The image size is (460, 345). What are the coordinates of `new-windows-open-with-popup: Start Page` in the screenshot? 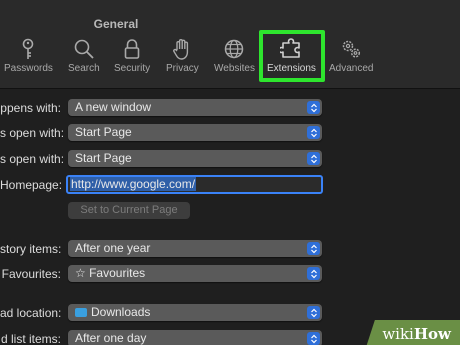 It's located at (195, 132).